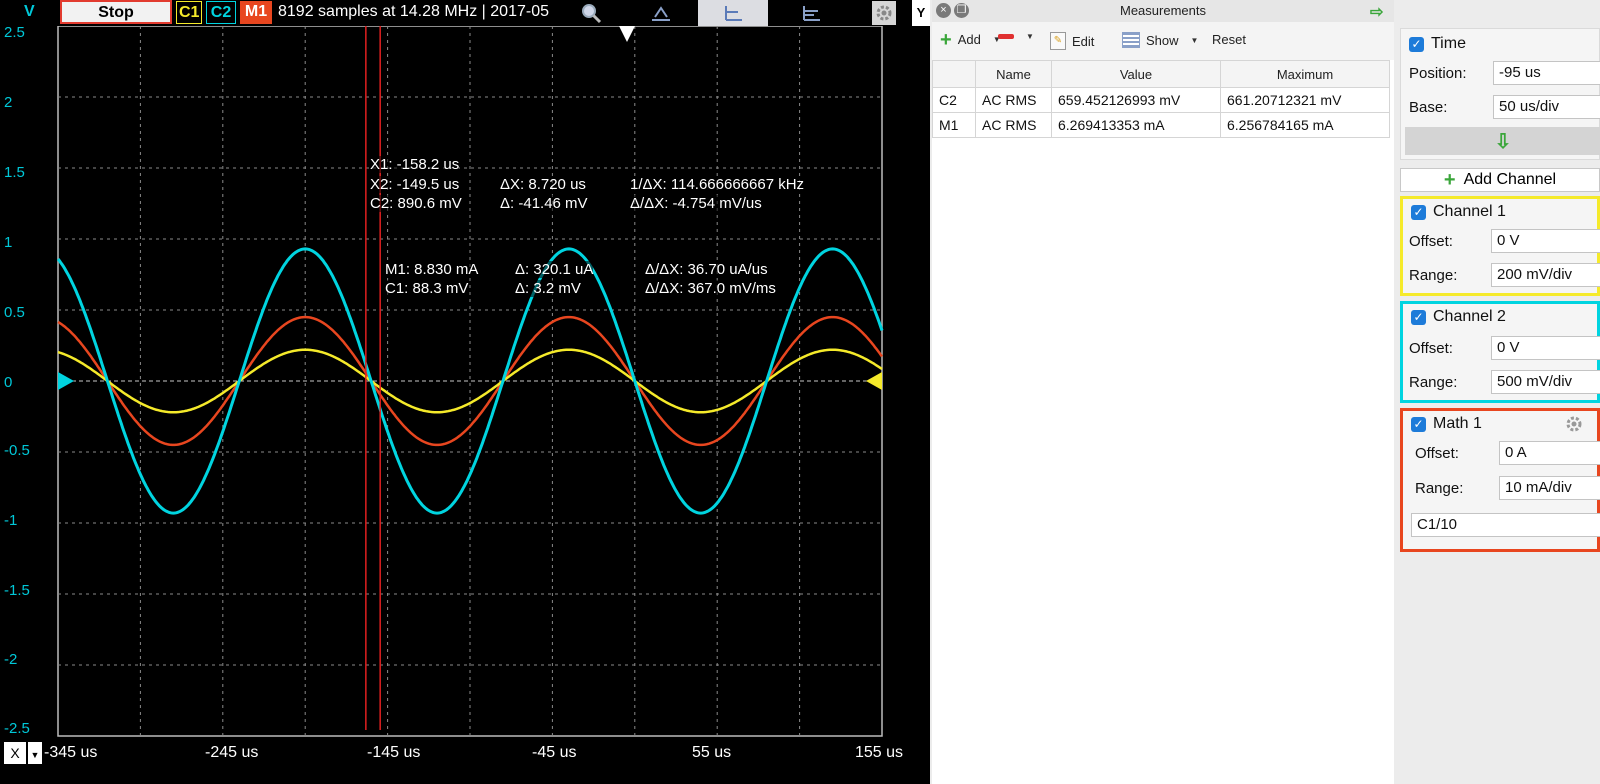 The image size is (1600, 784). I want to click on cursor-c1-readout: C1: 88.3 mV, so click(427, 288).